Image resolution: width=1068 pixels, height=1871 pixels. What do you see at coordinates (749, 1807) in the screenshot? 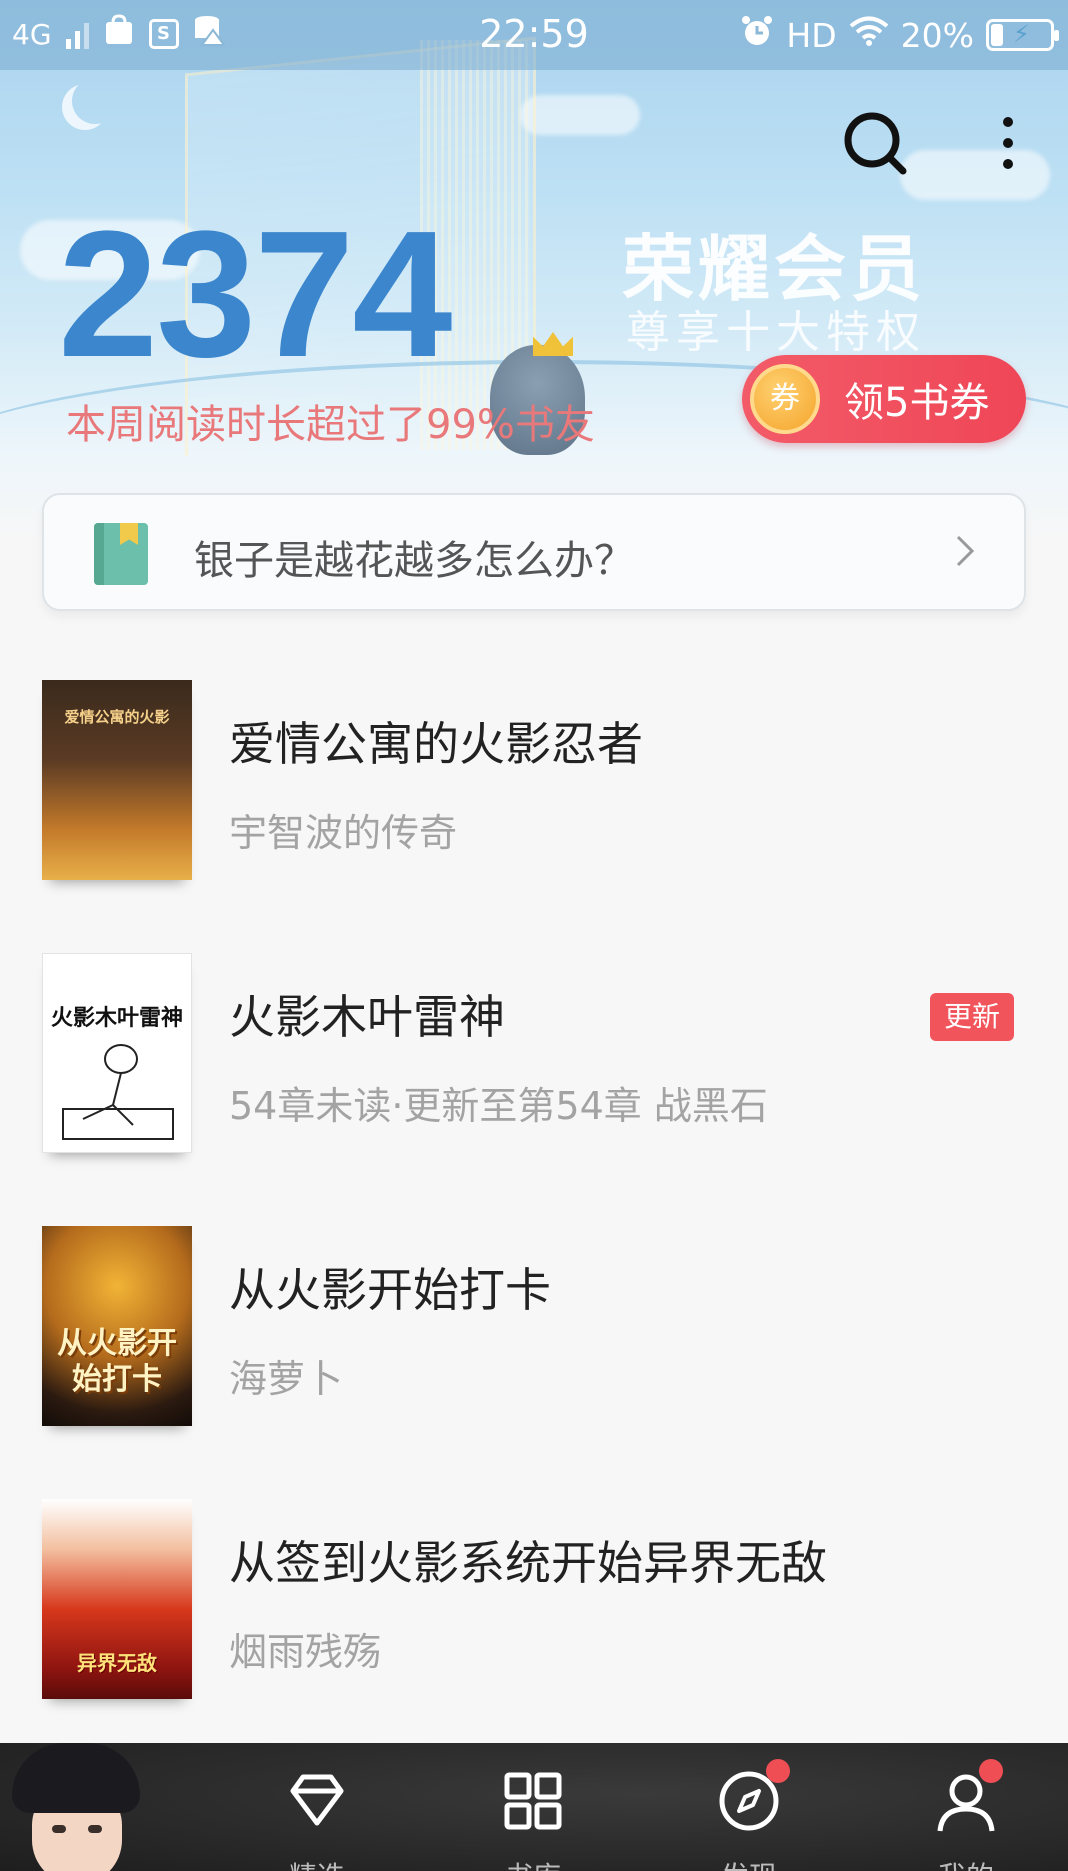
I see `tab-discover: 发现` at bounding box center [749, 1807].